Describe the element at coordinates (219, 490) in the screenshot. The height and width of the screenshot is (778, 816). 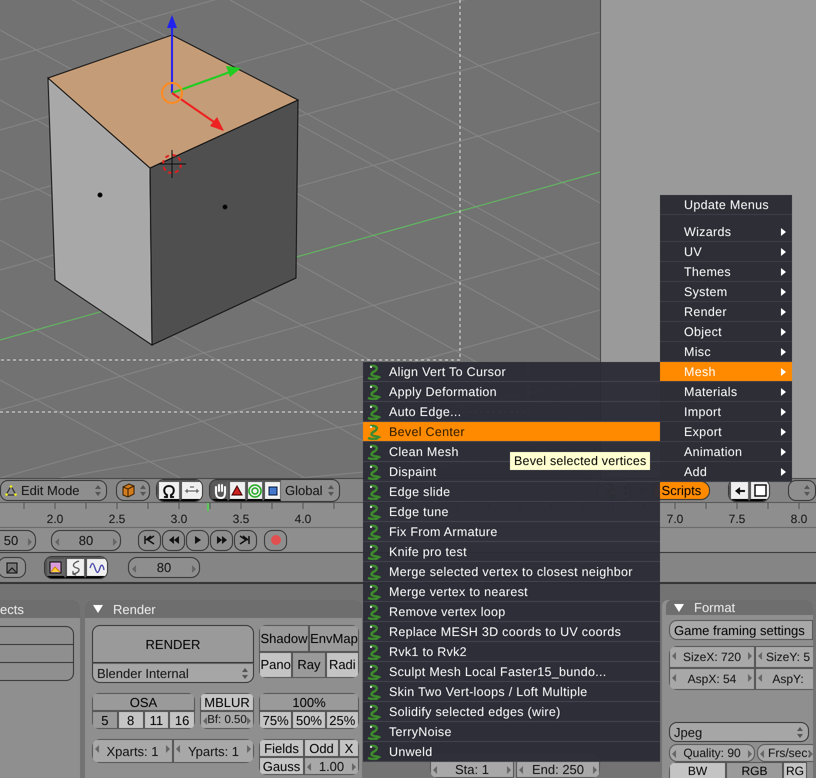
I see `hand-button` at that location.